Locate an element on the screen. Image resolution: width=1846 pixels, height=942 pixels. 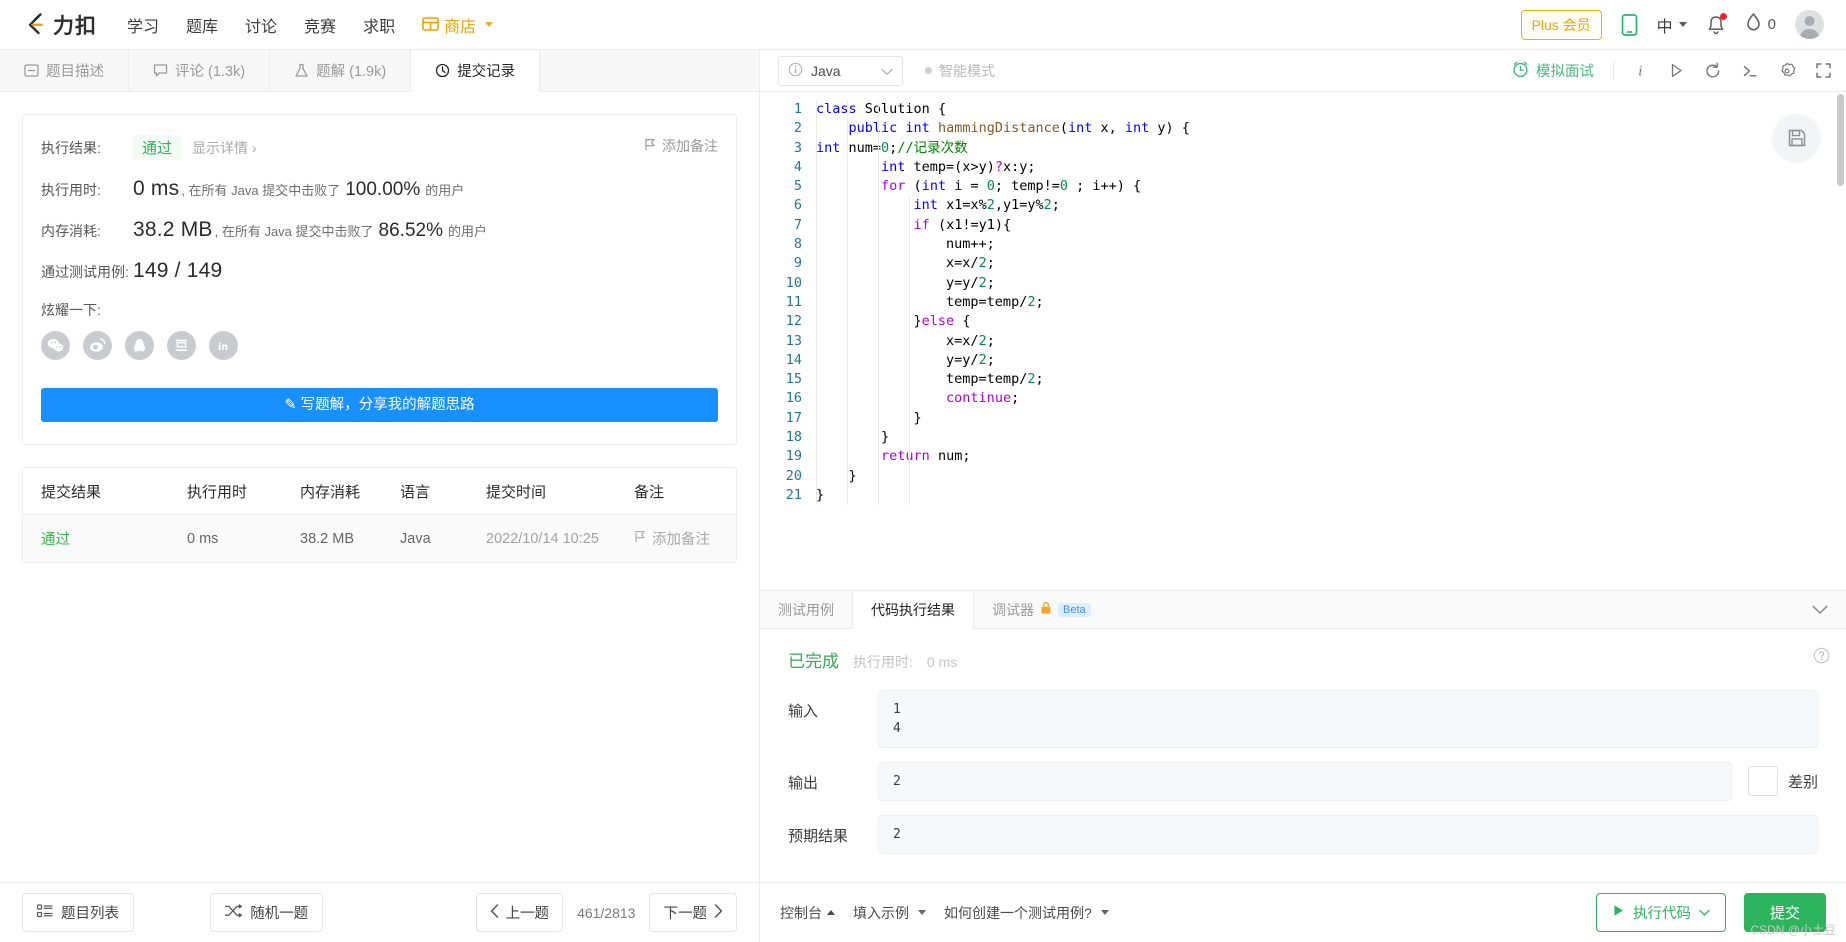
plus-membership-badge: Plus 会员 is located at coordinates (1561, 24).